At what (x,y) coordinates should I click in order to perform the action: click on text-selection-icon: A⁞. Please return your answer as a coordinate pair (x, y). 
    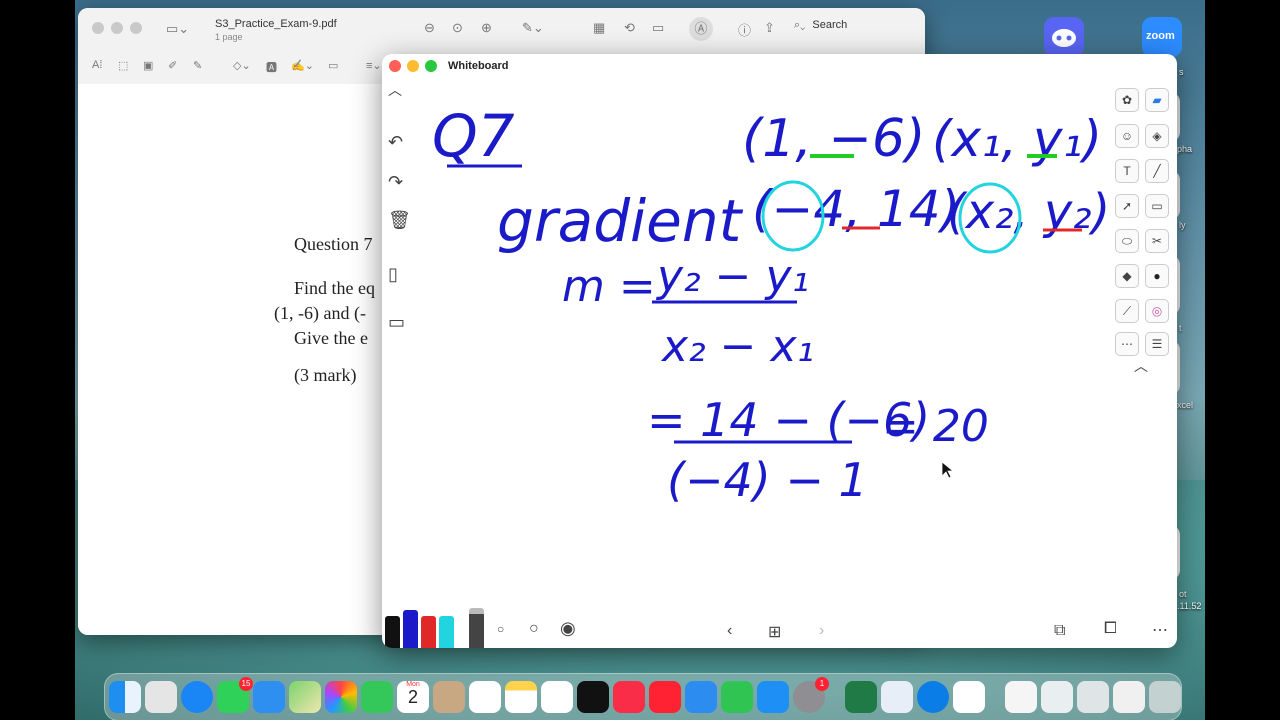
    Looking at the image, I should click on (97, 65).